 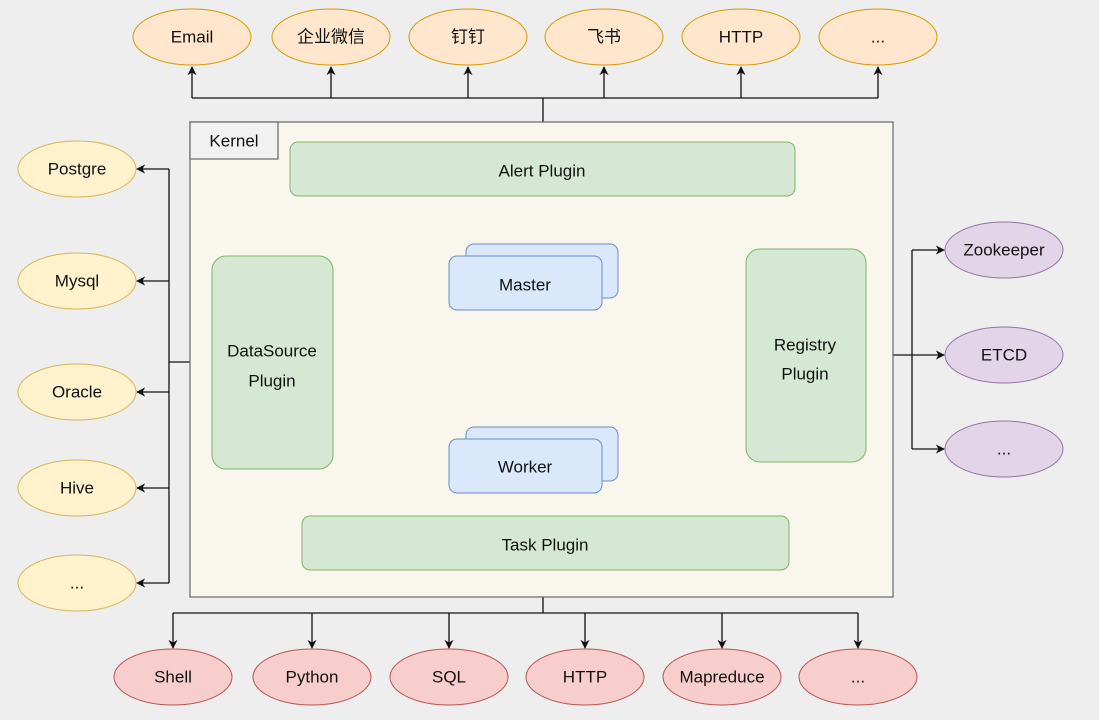 I want to click on datasource-target-label: Hive, so click(x=77, y=488).